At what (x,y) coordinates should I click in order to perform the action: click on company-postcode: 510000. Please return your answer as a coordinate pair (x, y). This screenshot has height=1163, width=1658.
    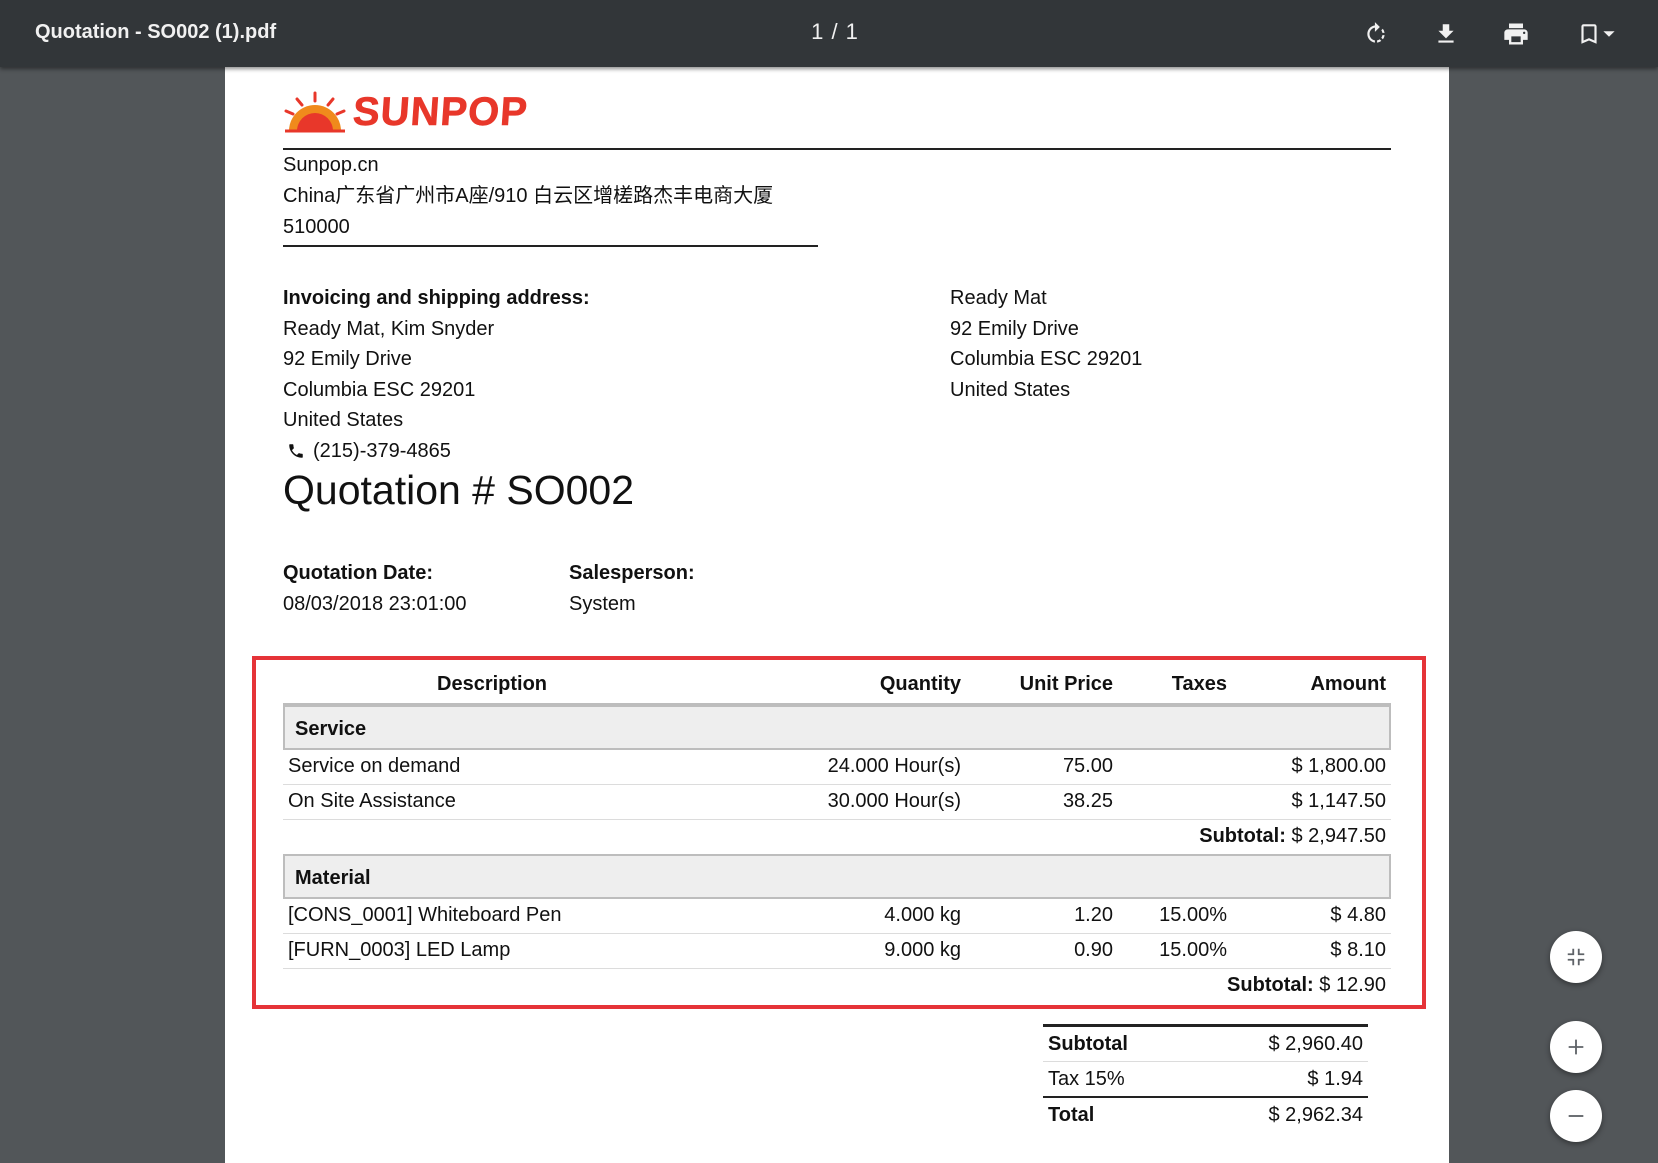
    Looking at the image, I should click on (316, 227).